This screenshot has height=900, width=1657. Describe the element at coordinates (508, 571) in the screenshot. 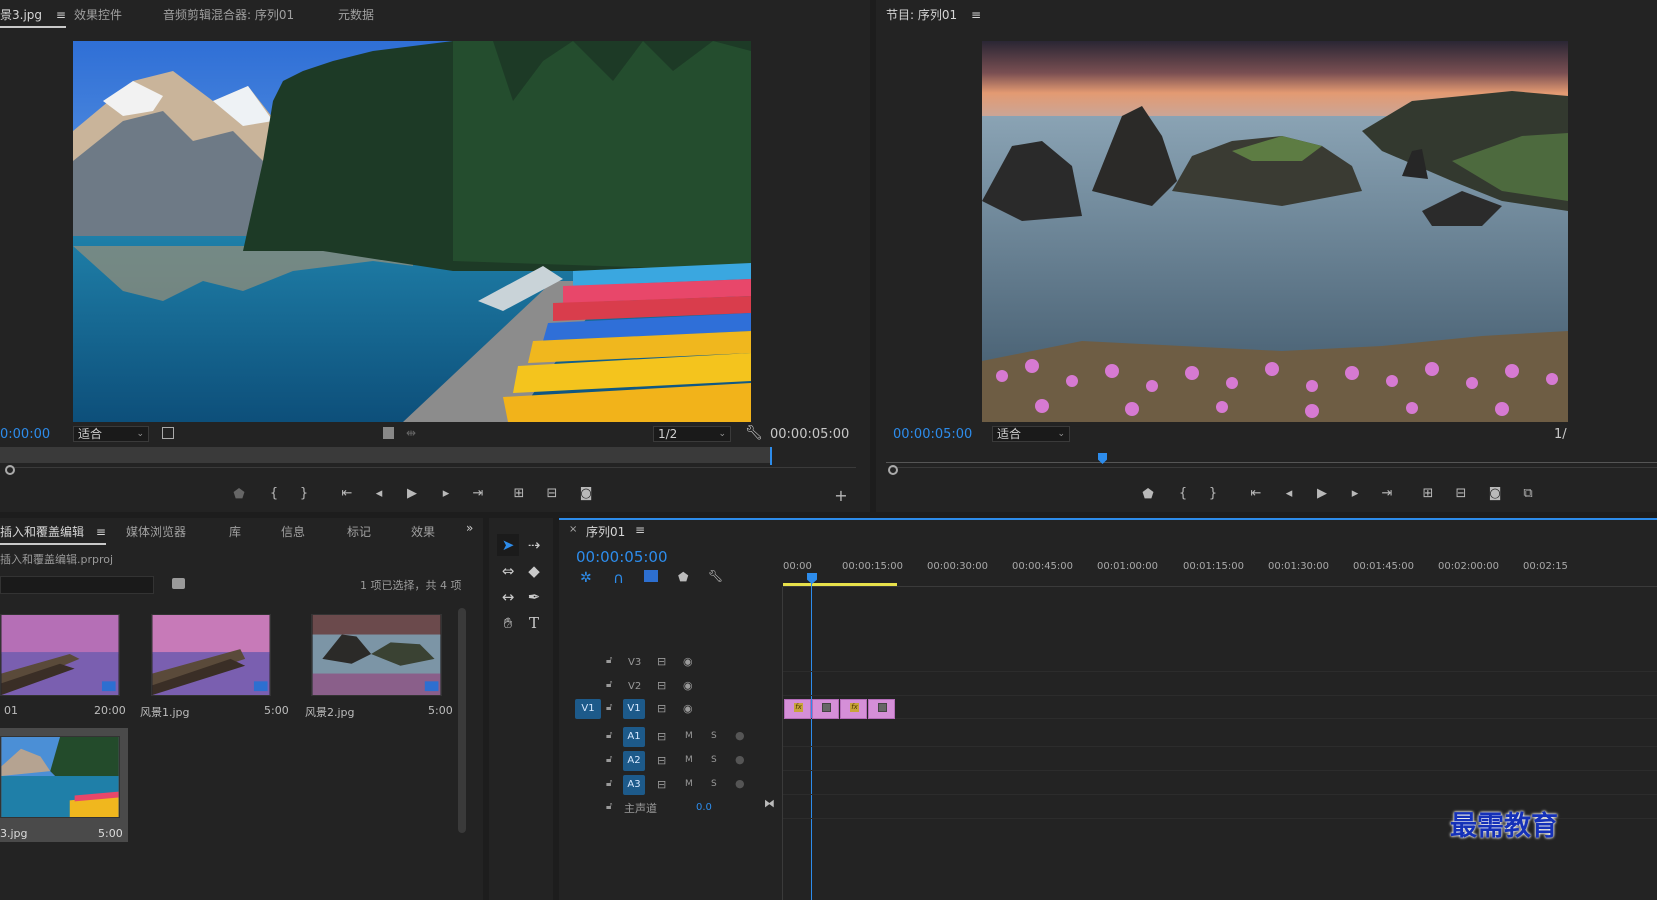

I see `ripple-edit-tool-icon: ⇔` at that location.